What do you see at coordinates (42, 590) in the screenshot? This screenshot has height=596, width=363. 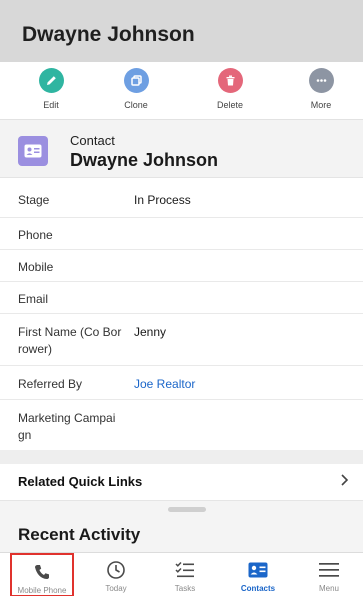 I see `tab-label: Mobile Phone` at bounding box center [42, 590].